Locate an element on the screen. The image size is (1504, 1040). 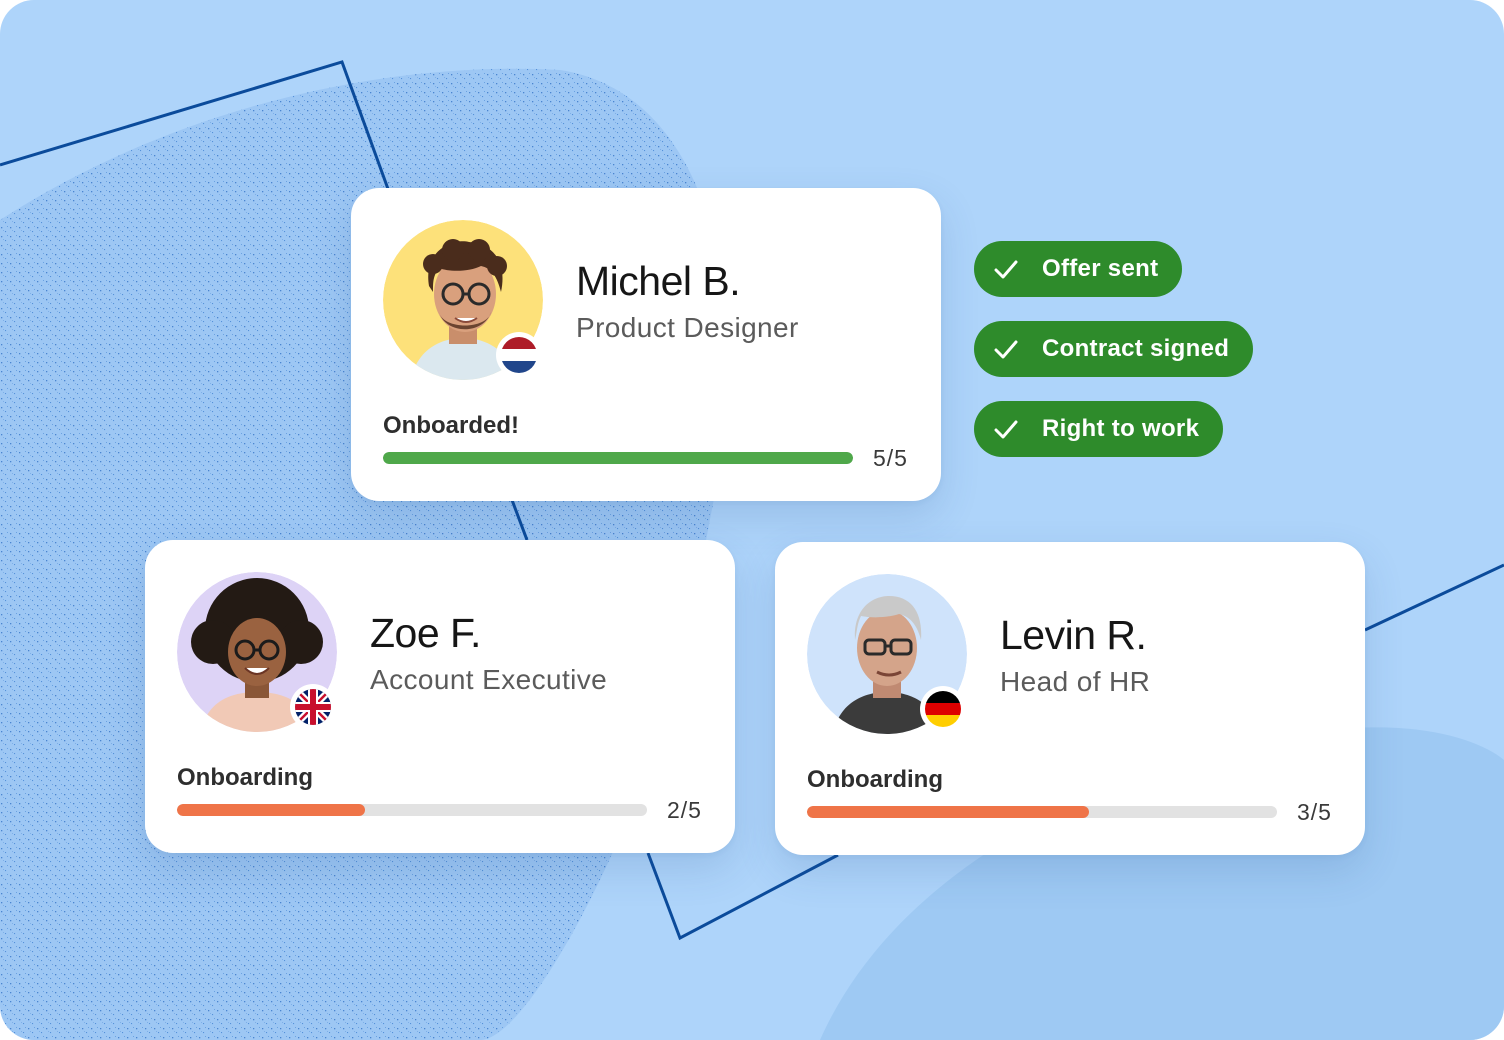
progress-count: 2/5 is located at coordinates (684, 810).